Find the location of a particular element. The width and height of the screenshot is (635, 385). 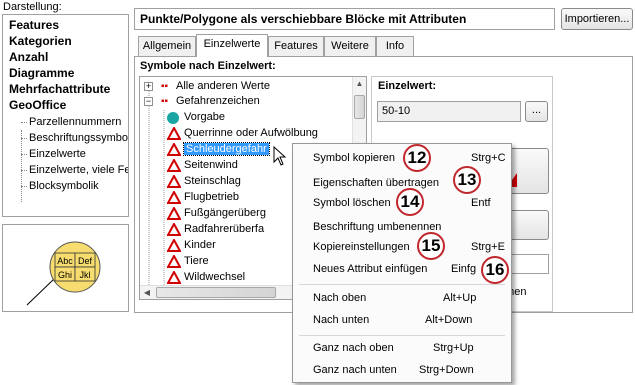

renderer-einzelwerte-viele-felder: Einzelwerte, viele Felde is located at coordinates (78, 170).